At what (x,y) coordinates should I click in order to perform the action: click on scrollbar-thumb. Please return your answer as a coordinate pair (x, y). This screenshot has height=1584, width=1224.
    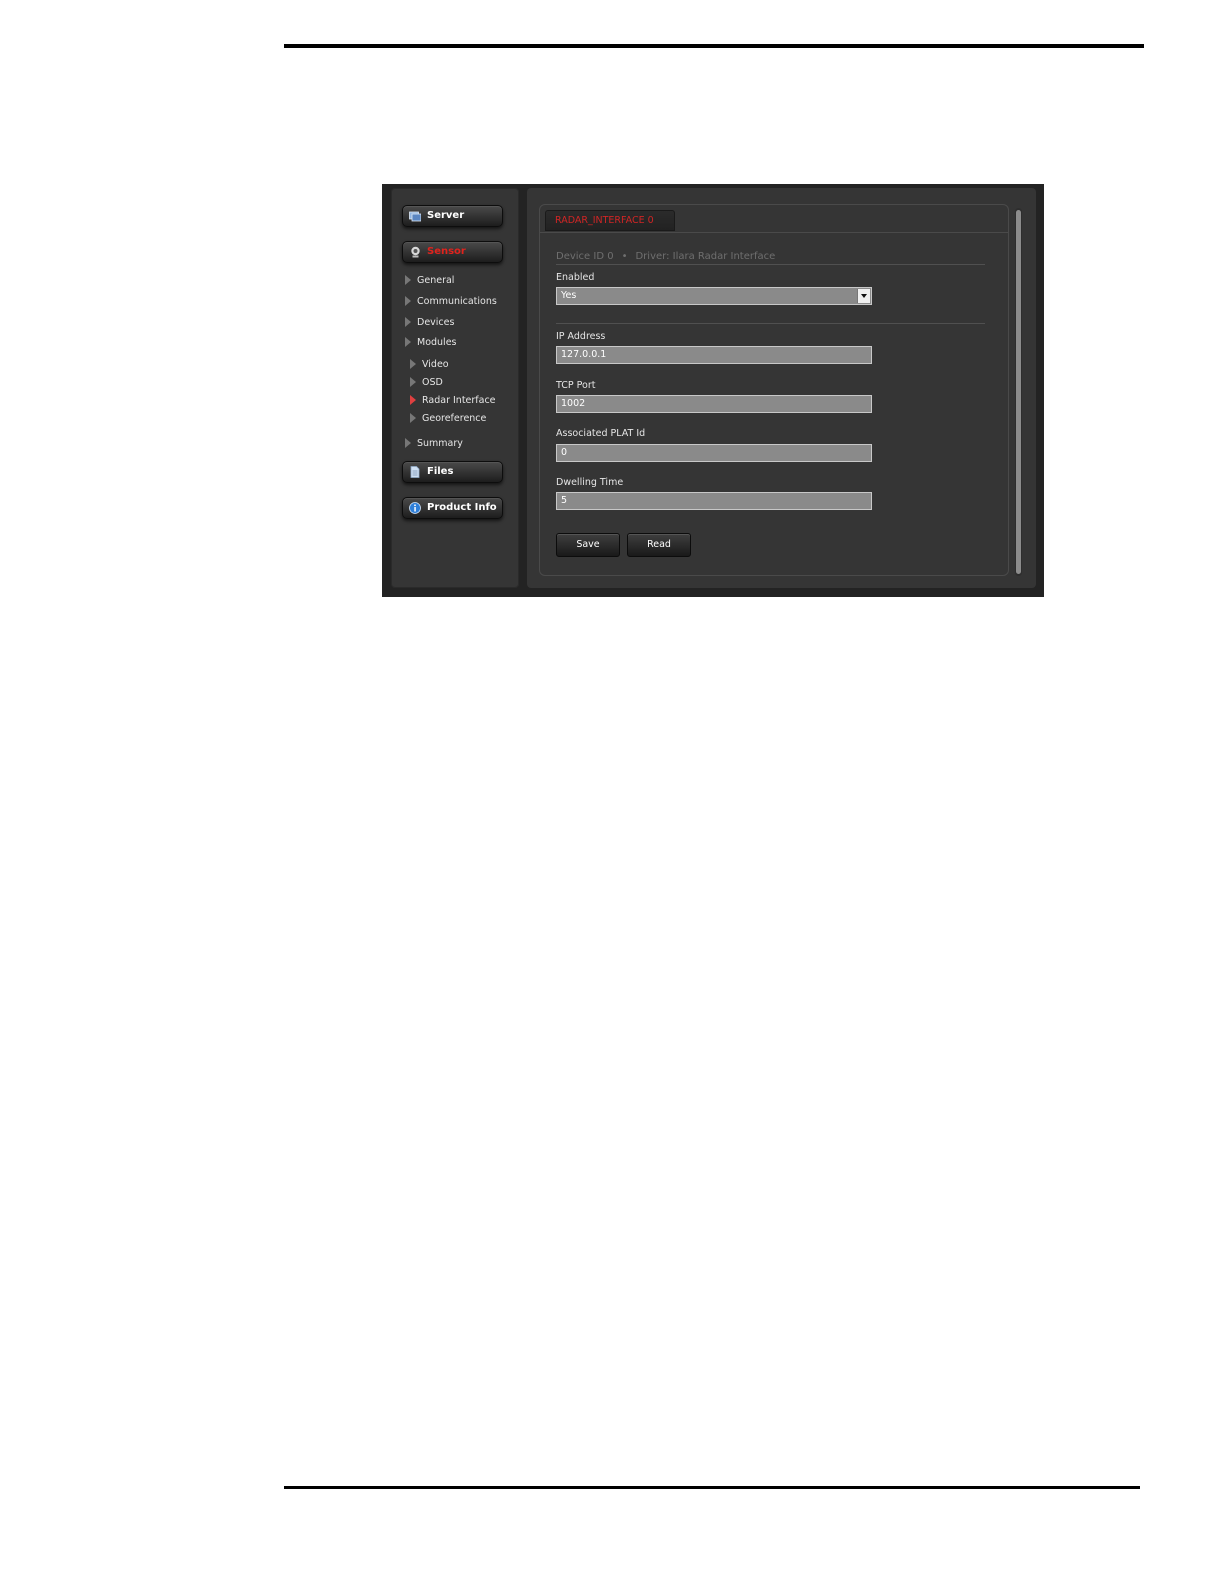
    Looking at the image, I should click on (1018, 392).